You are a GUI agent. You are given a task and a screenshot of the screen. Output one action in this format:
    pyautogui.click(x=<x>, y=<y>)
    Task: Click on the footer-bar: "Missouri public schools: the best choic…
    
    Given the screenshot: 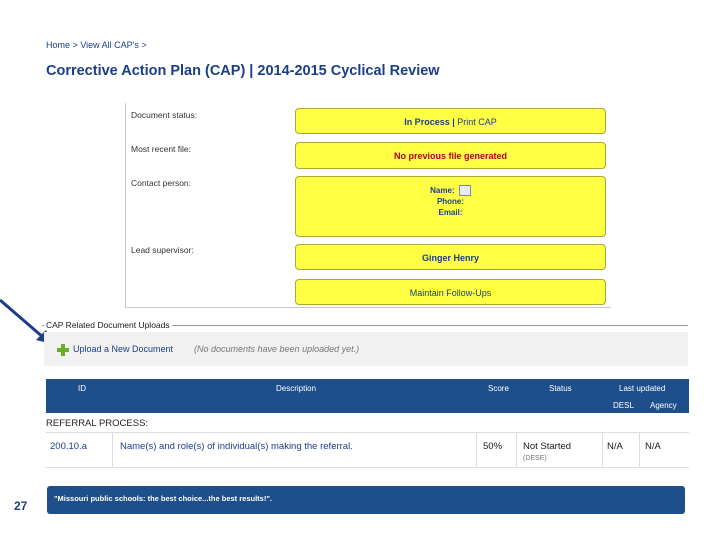 What is the action you would take?
    pyautogui.click(x=366, y=500)
    